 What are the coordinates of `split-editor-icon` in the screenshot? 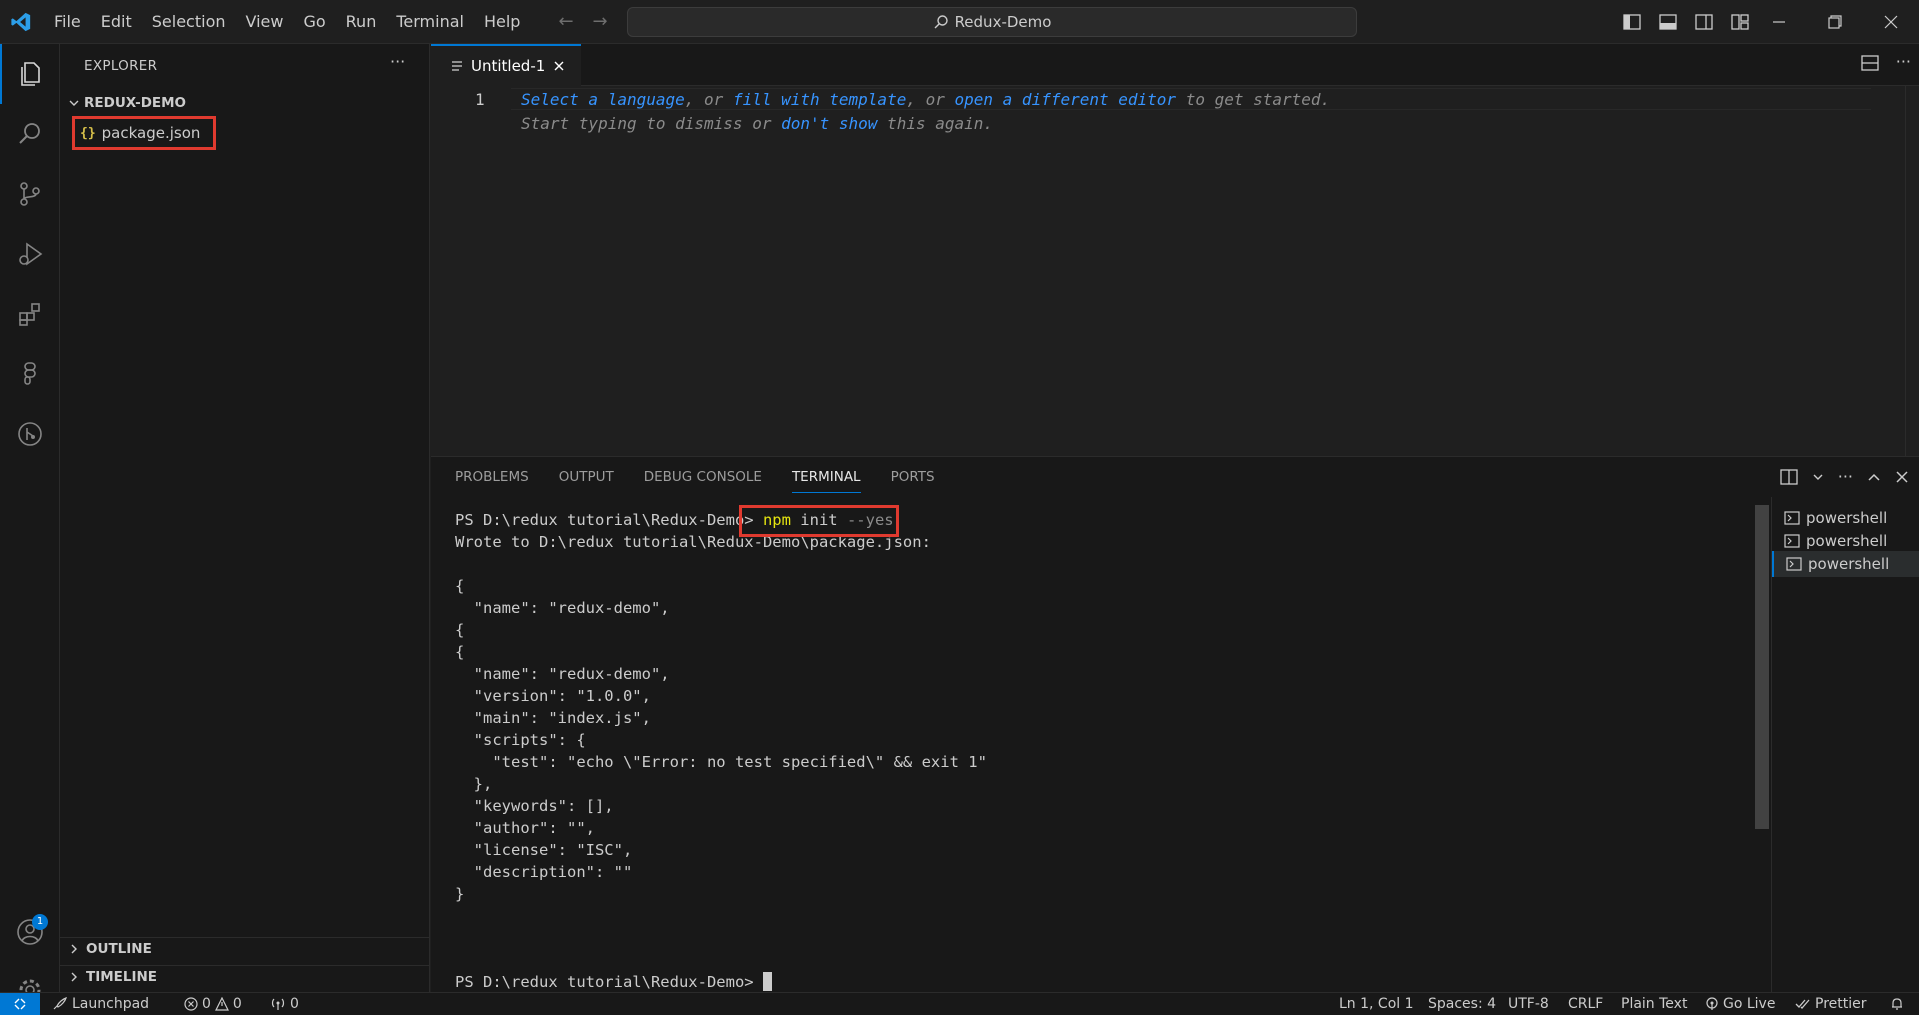 It's located at (1870, 63).